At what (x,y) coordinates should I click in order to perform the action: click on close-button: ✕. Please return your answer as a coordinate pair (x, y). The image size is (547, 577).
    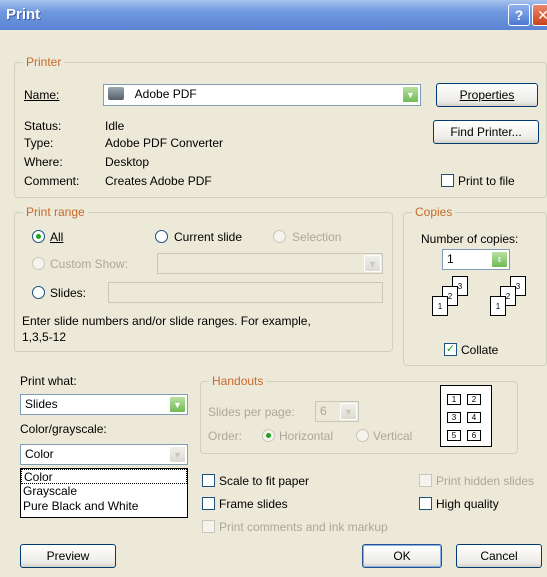
    Looking at the image, I should click on (539, 15).